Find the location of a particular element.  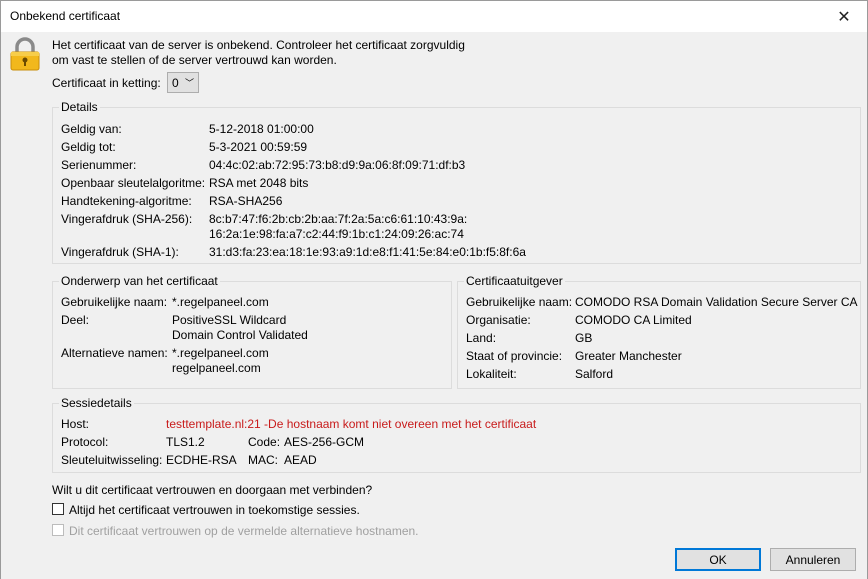

cancel-button-label: Annuleren is located at coordinates (813, 559).